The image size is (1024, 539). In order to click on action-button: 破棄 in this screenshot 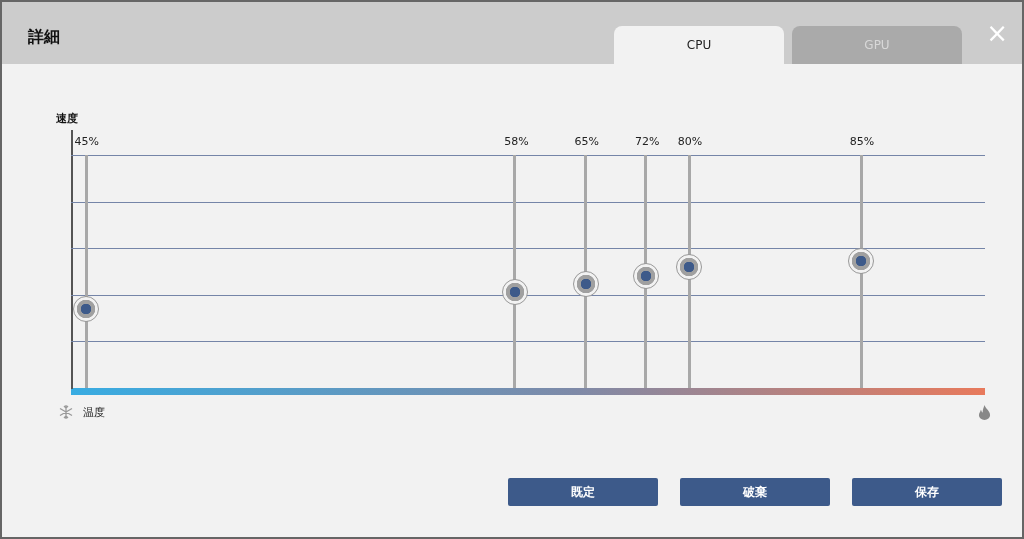, I will do `click(755, 492)`.